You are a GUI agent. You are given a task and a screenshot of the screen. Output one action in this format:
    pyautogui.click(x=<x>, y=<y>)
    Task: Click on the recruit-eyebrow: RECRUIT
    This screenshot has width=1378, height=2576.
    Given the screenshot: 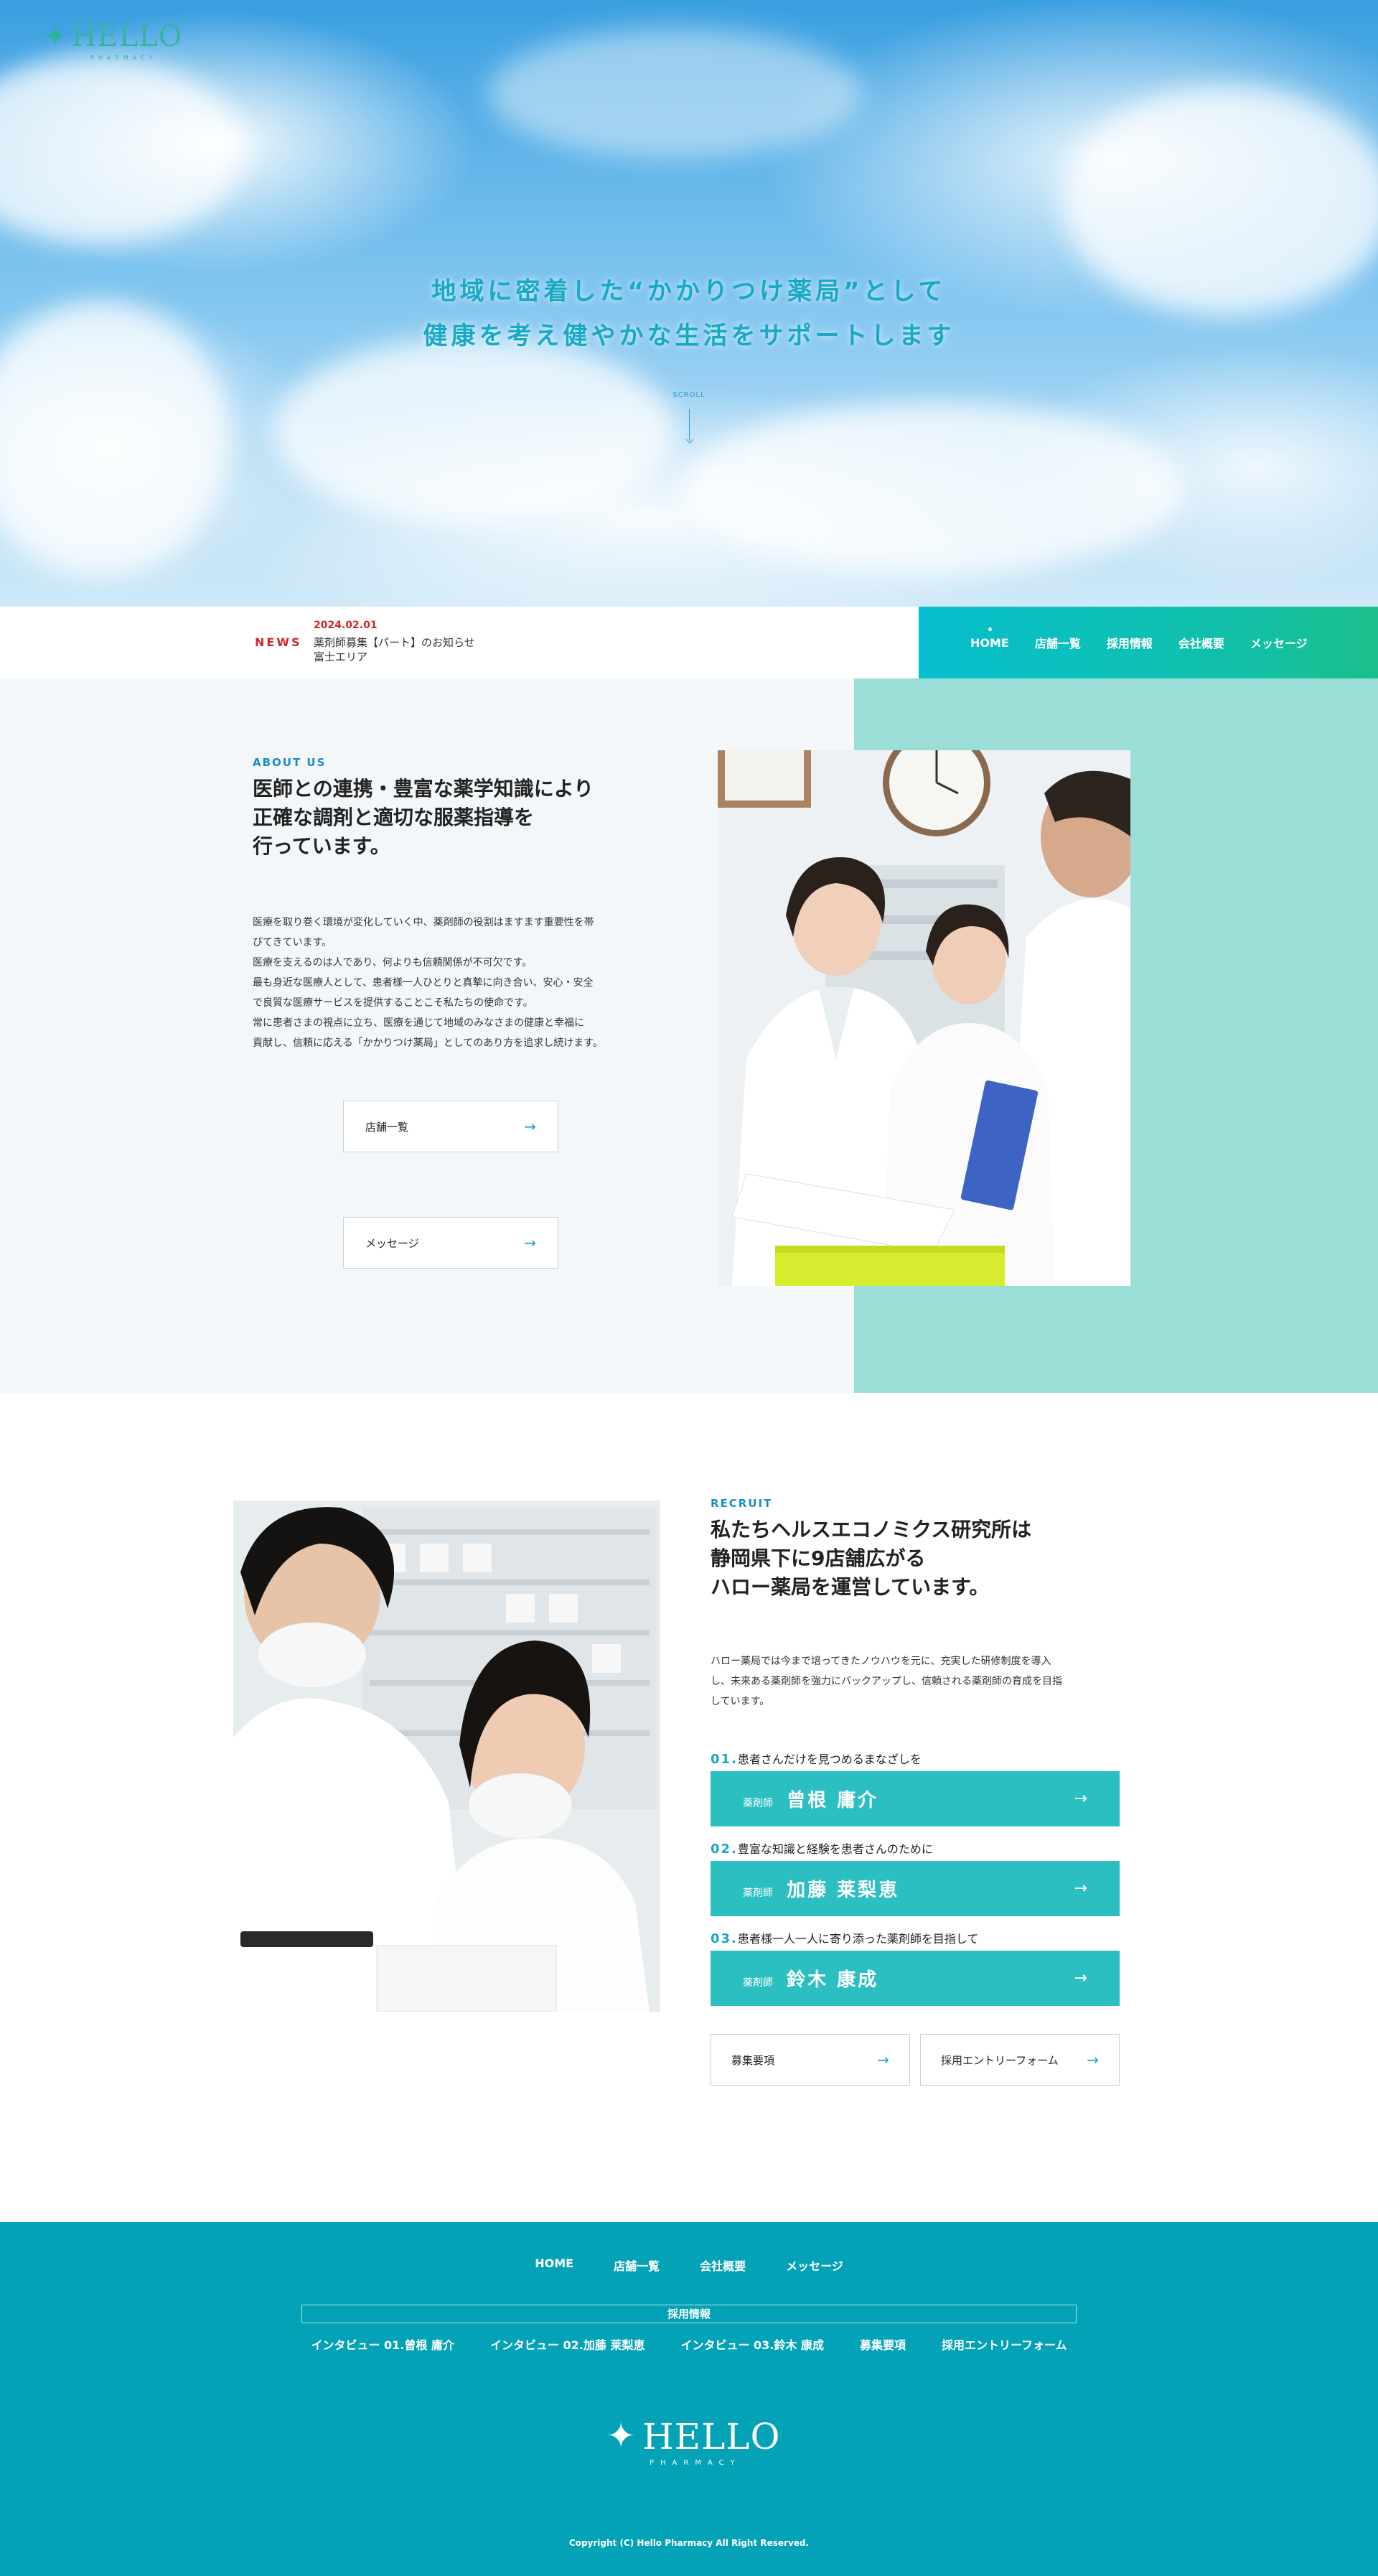 What is the action you would take?
    pyautogui.click(x=742, y=1503)
    